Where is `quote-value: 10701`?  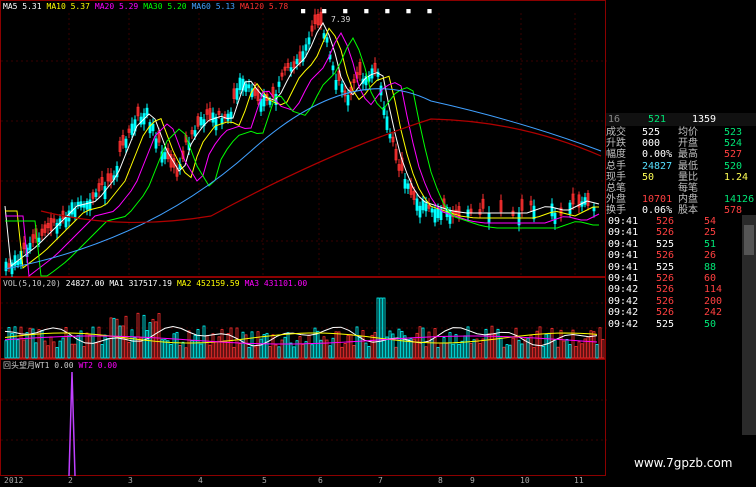 quote-value: 10701 is located at coordinates (657, 200).